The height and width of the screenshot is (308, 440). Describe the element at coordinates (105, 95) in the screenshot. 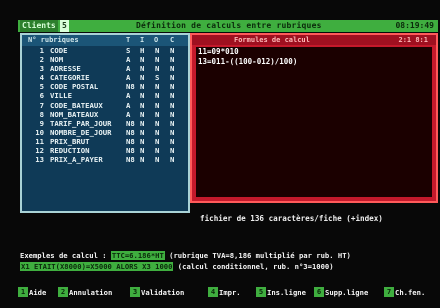

I see `rubrique-row: 6 VILLE A N N N` at that location.